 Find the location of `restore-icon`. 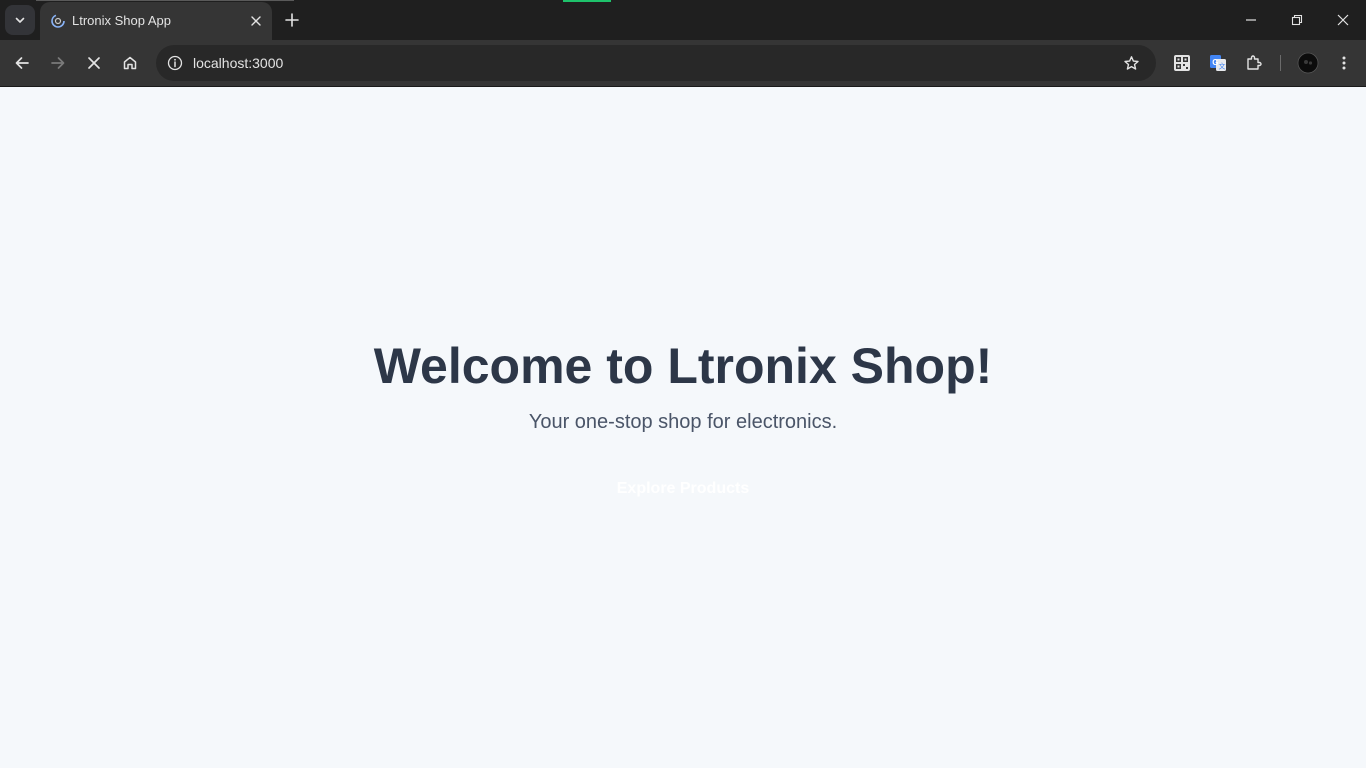

restore-icon is located at coordinates (1297, 20).